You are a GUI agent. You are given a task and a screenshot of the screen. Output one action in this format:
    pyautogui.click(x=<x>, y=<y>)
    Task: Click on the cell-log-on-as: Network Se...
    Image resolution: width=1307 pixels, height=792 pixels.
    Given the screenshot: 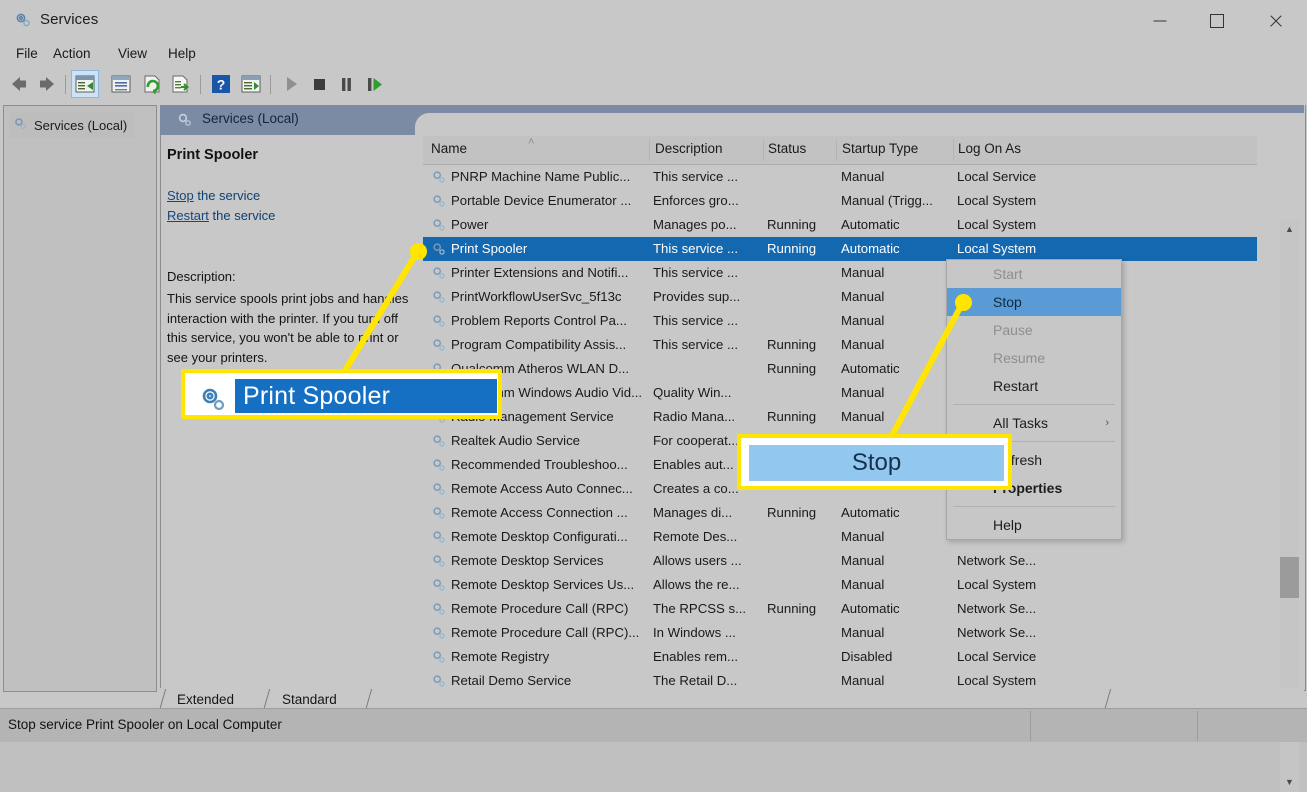 What is the action you would take?
    pyautogui.click(x=997, y=632)
    